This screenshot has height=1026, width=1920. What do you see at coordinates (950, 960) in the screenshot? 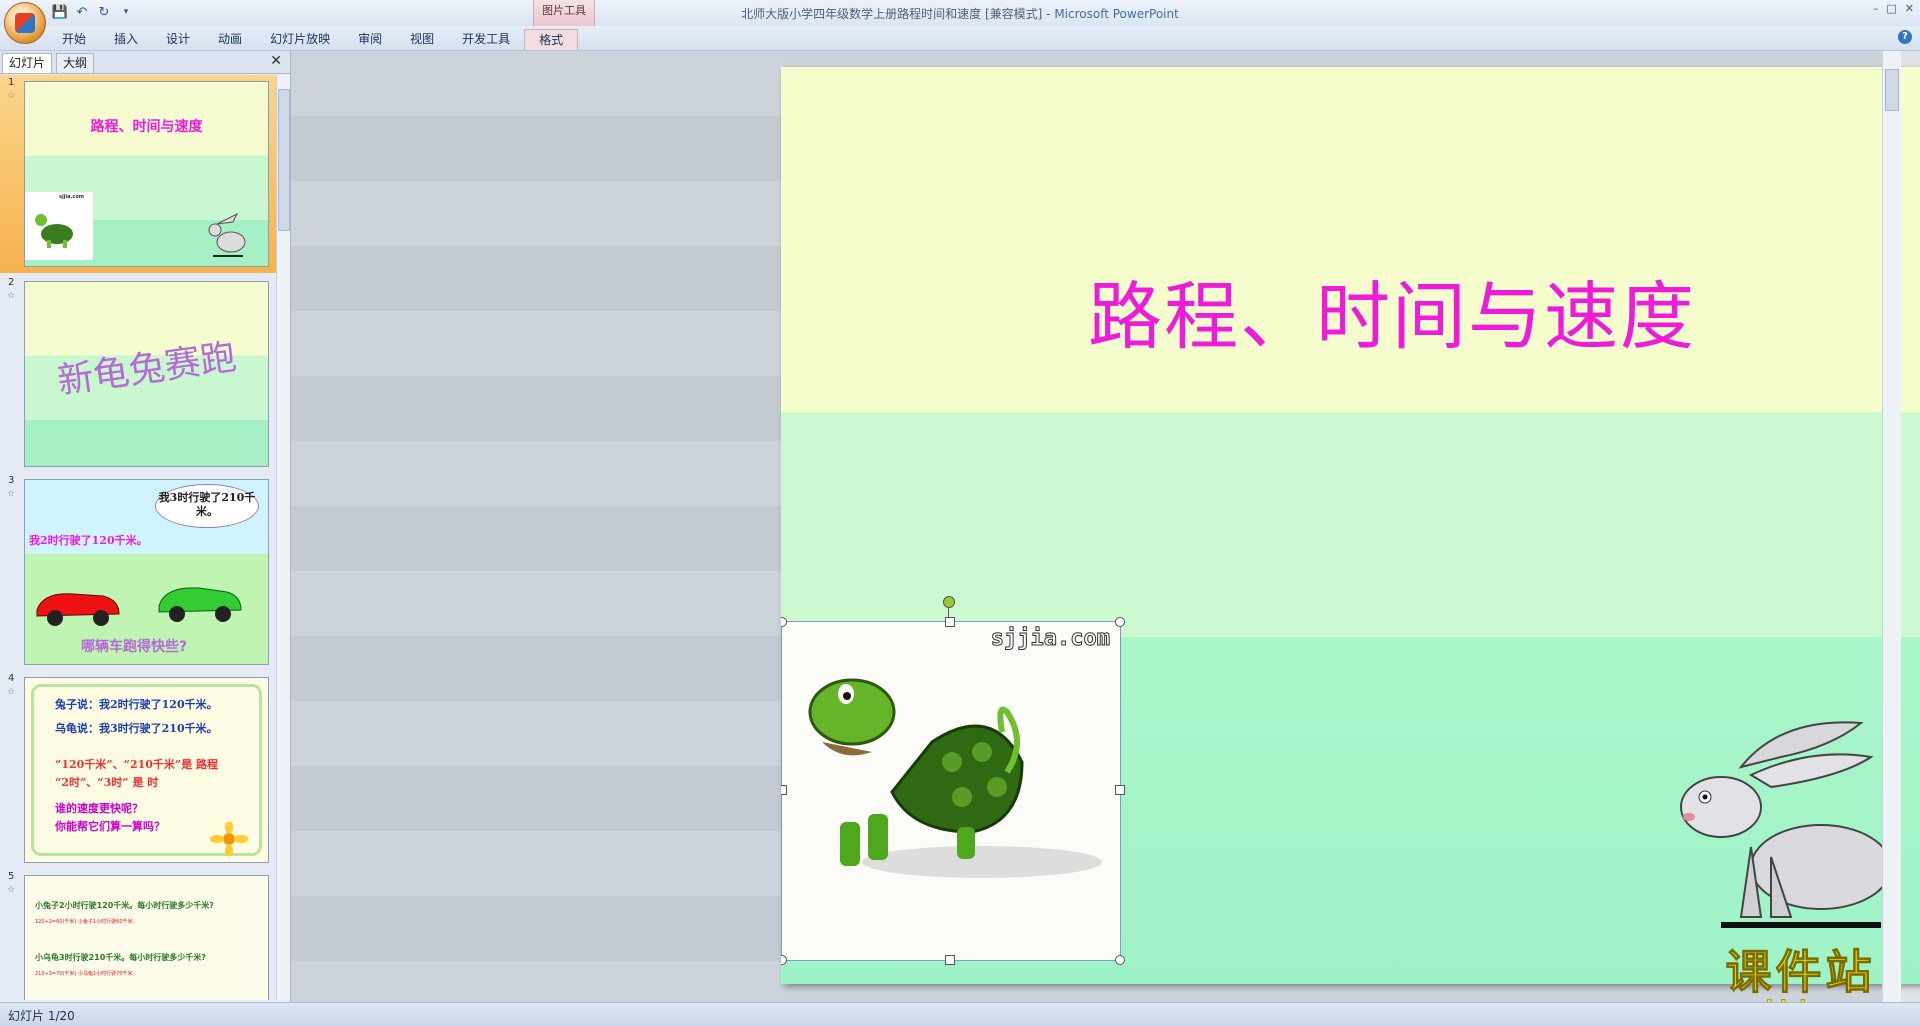
I see `resize-handle-s` at bounding box center [950, 960].